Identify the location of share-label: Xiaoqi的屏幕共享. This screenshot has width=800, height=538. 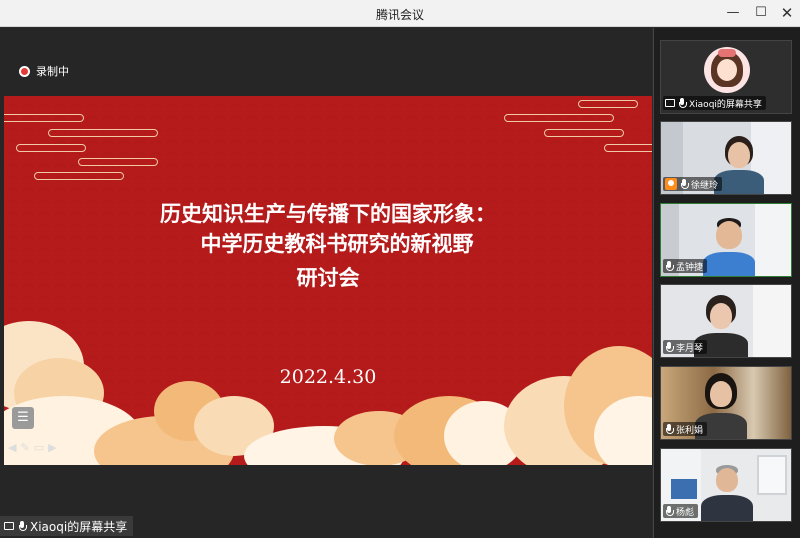
(79, 526).